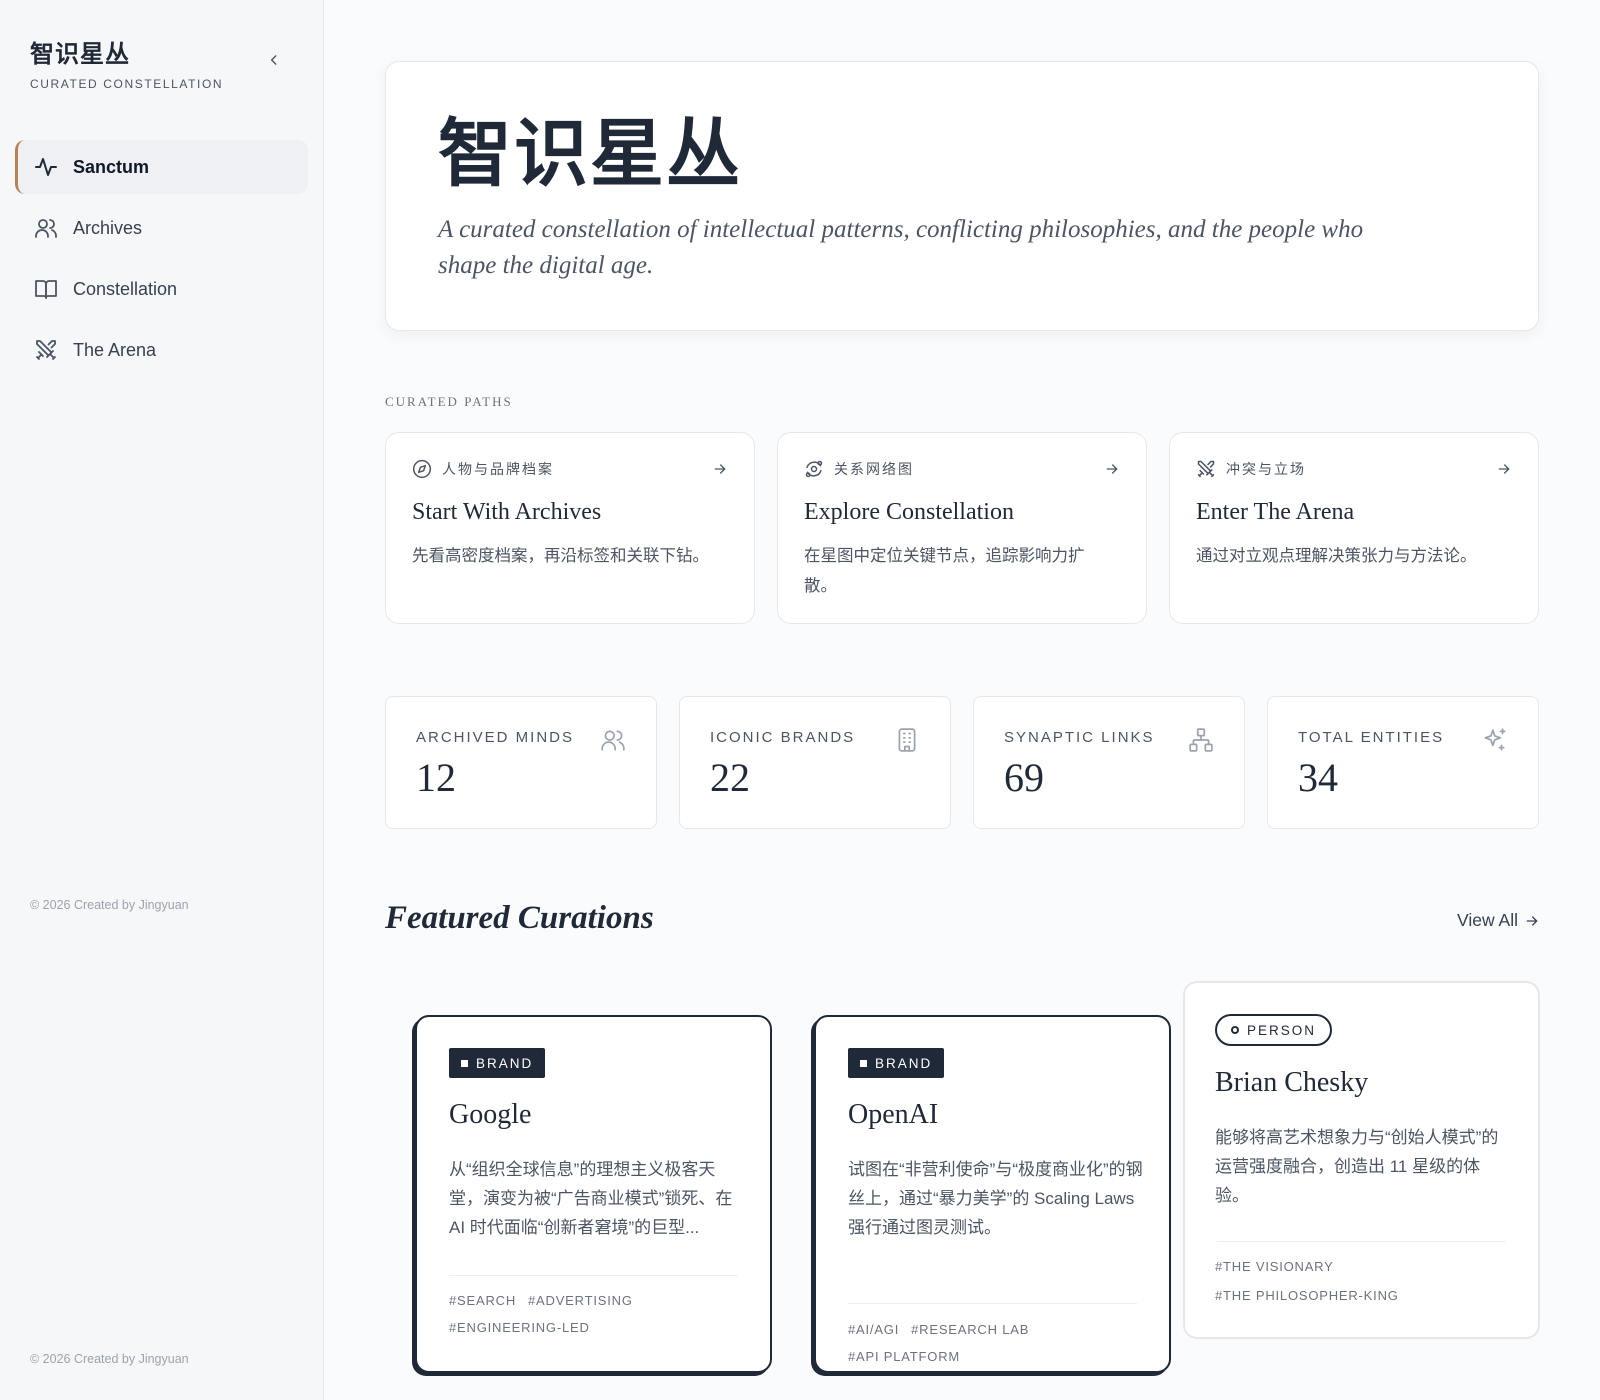 The width and height of the screenshot is (1600, 1400). What do you see at coordinates (1365, 1266) in the screenshot?
I see `tag: #THE VISIONARY` at bounding box center [1365, 1266].